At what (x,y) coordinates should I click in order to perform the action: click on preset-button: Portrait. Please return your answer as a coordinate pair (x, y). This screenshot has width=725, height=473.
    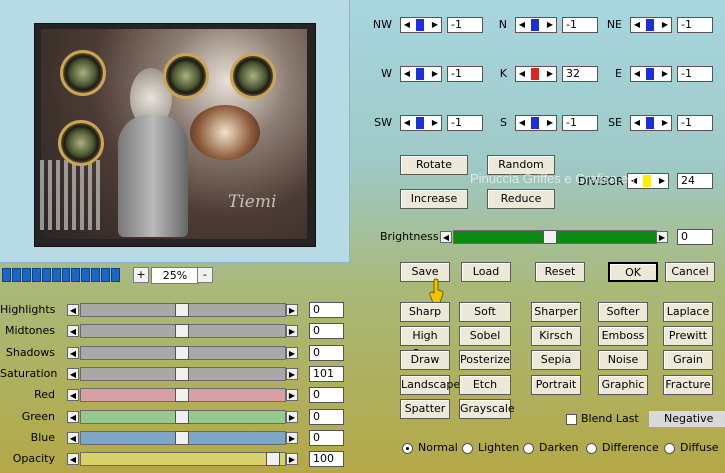
    Looking at the image, I should click on (556, 384).